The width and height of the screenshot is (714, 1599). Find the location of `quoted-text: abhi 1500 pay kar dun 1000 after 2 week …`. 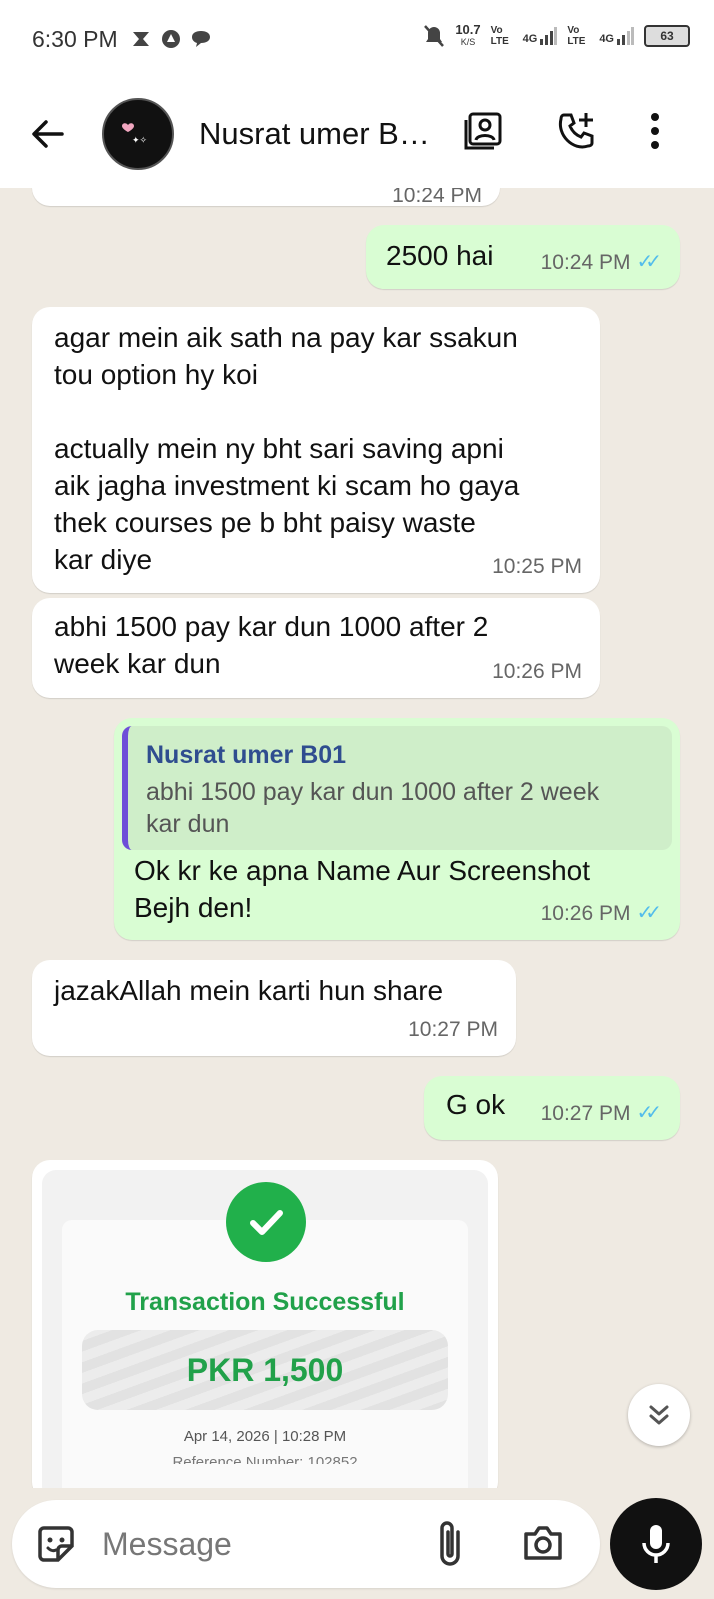

quoted-text: abhi 1500 pay kar dun 1000 after 2 week … is located at coordinates (373, 808).